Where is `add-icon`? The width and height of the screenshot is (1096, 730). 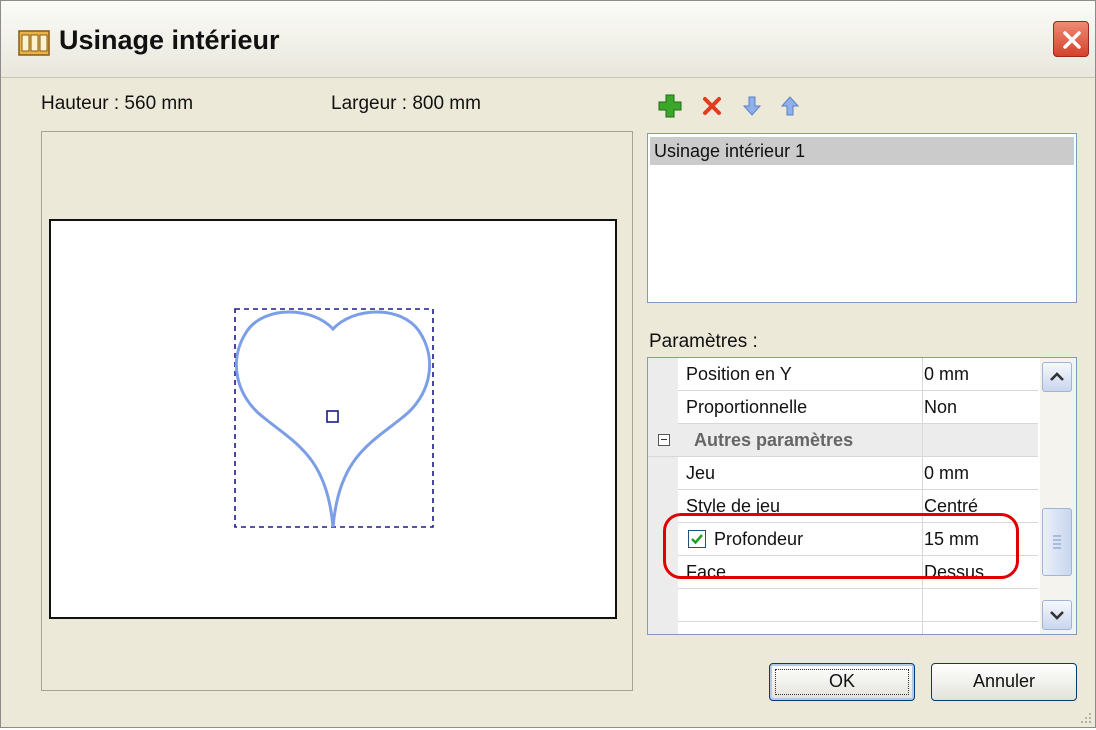
add-icon is located at coordinates (670, 106).